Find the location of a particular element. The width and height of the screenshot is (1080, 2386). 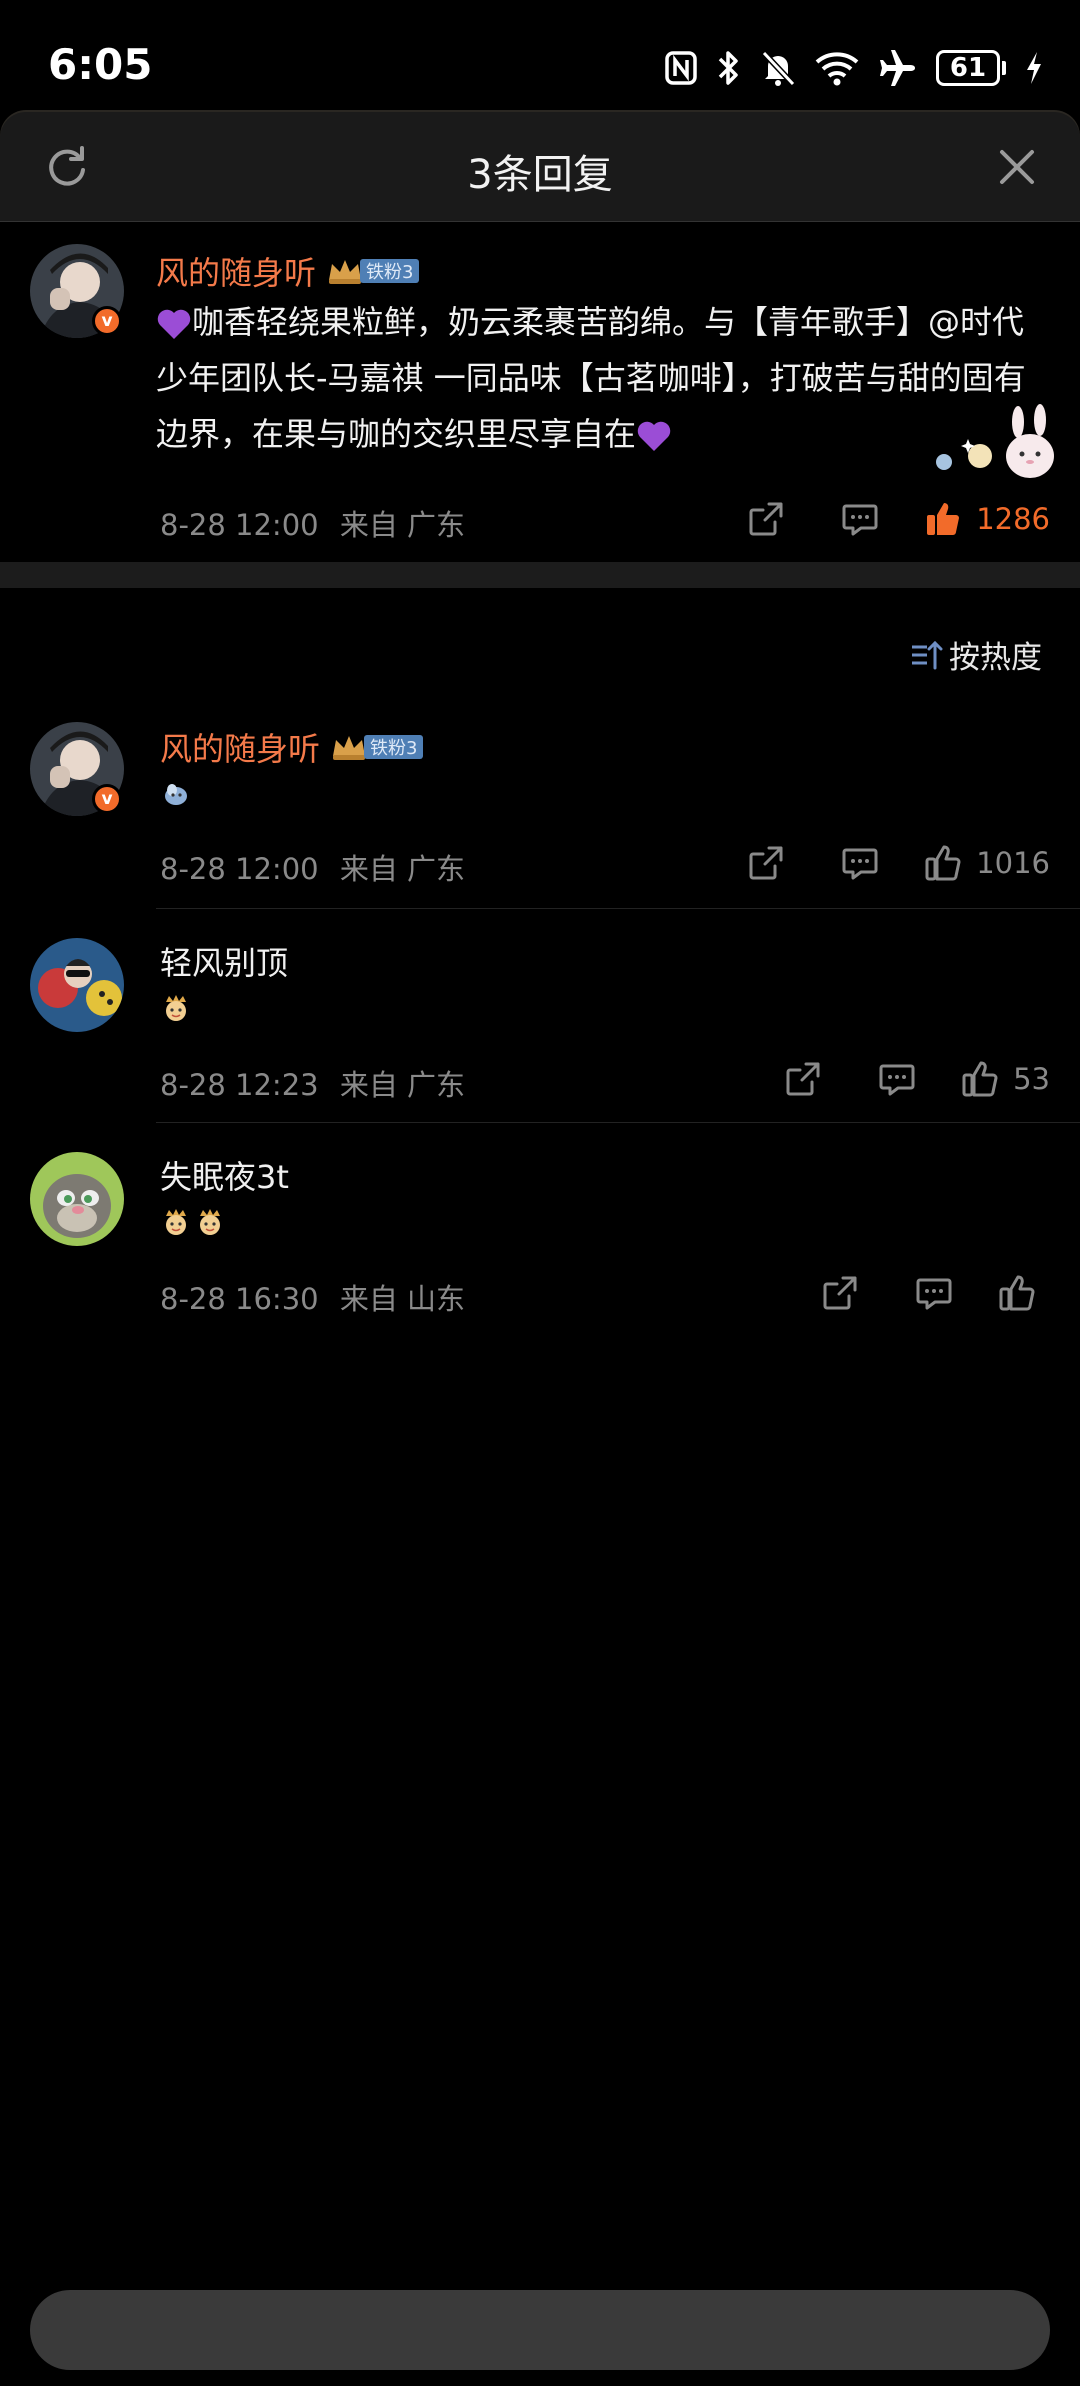

status-time: 6:05 is located at coordinates (100, 64).